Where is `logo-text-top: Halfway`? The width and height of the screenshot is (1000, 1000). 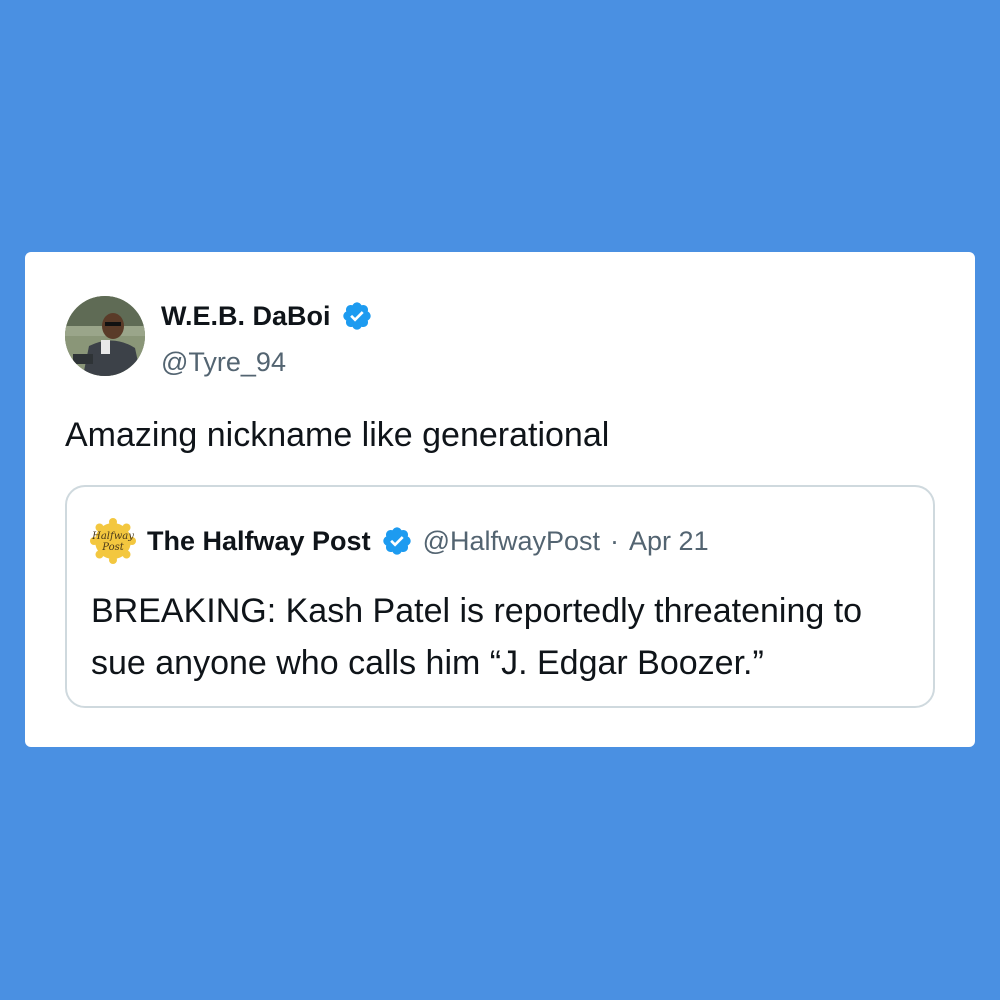 logo-text-top: Halfway is located at coordinates (112, 536).